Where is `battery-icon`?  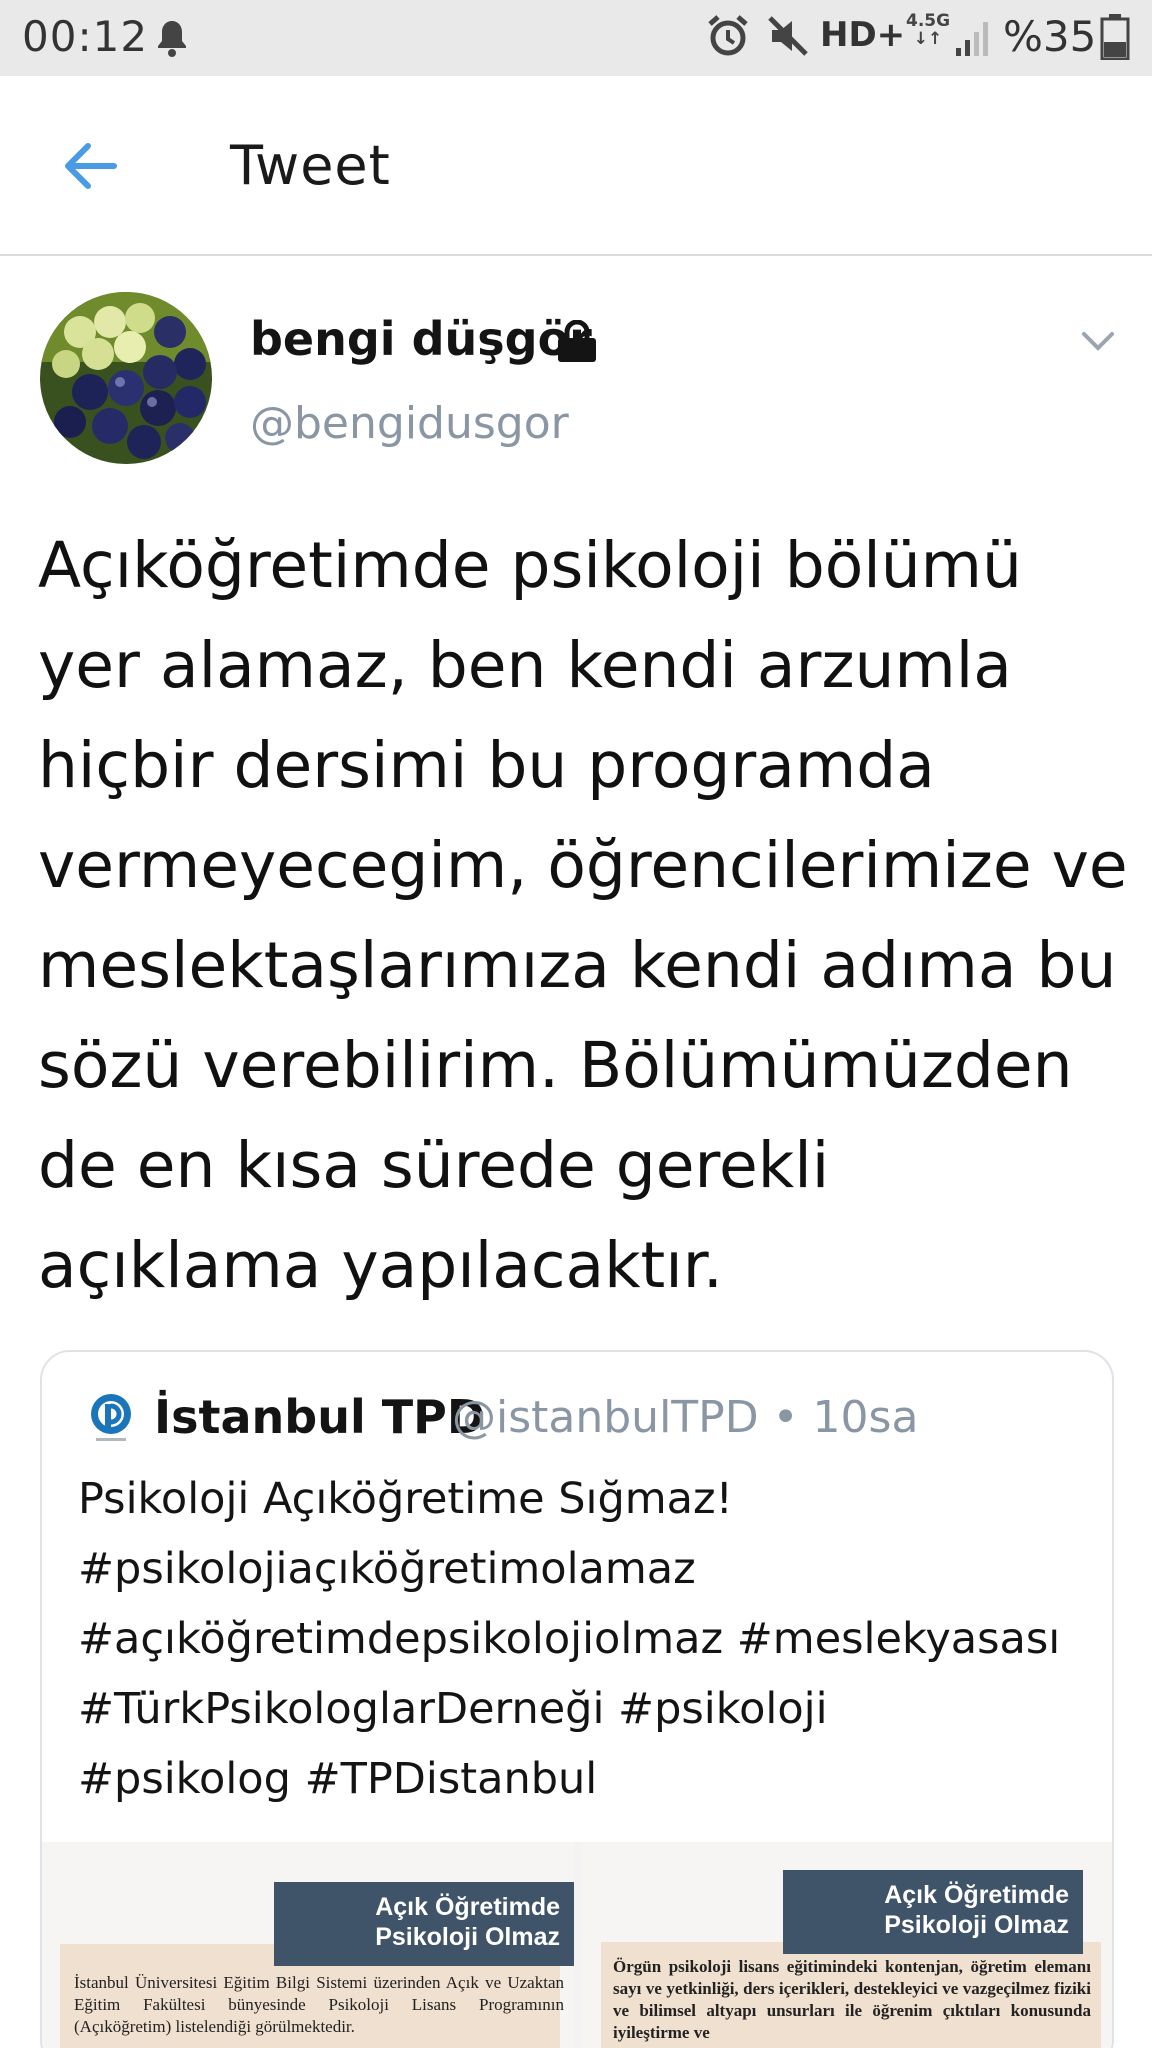 battery-icon is located at coordinates (1115, 39).